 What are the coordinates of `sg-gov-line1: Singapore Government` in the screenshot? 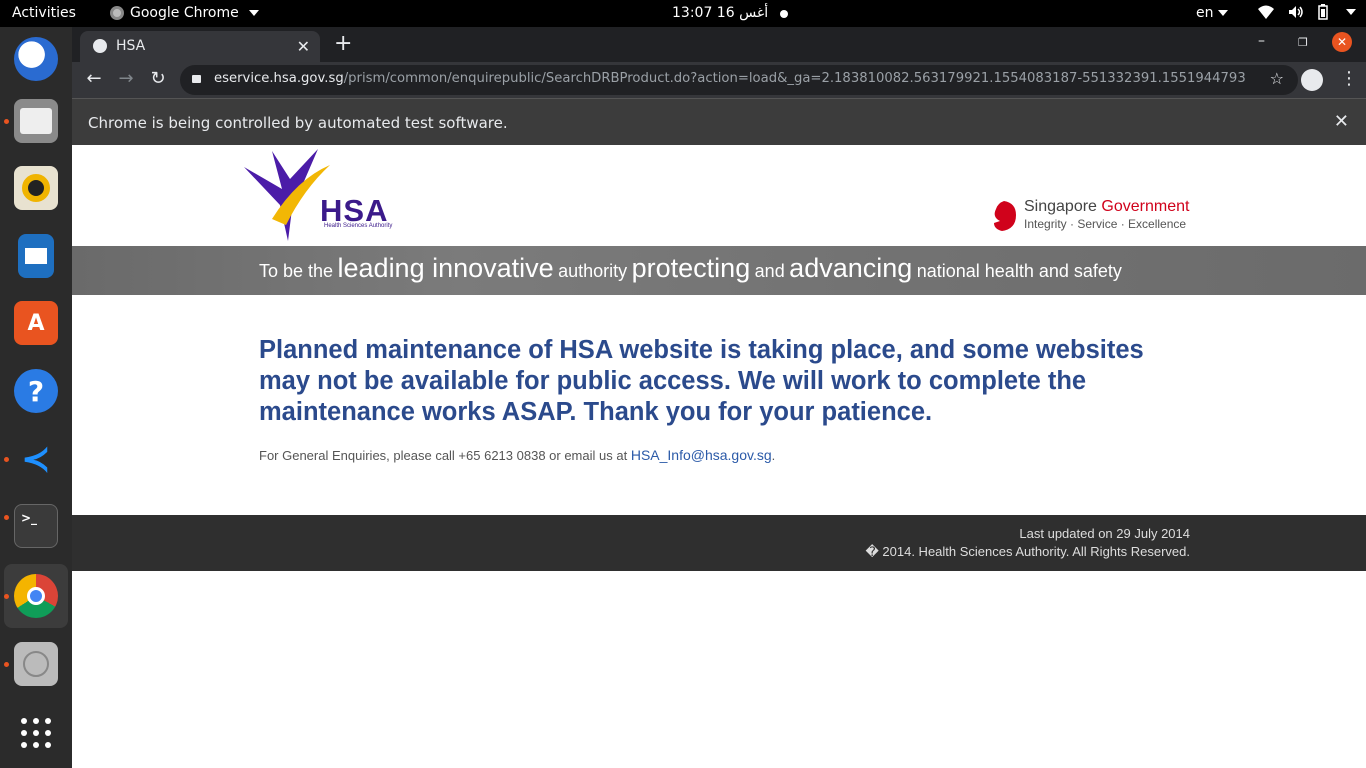 It's located at (1106, 207).